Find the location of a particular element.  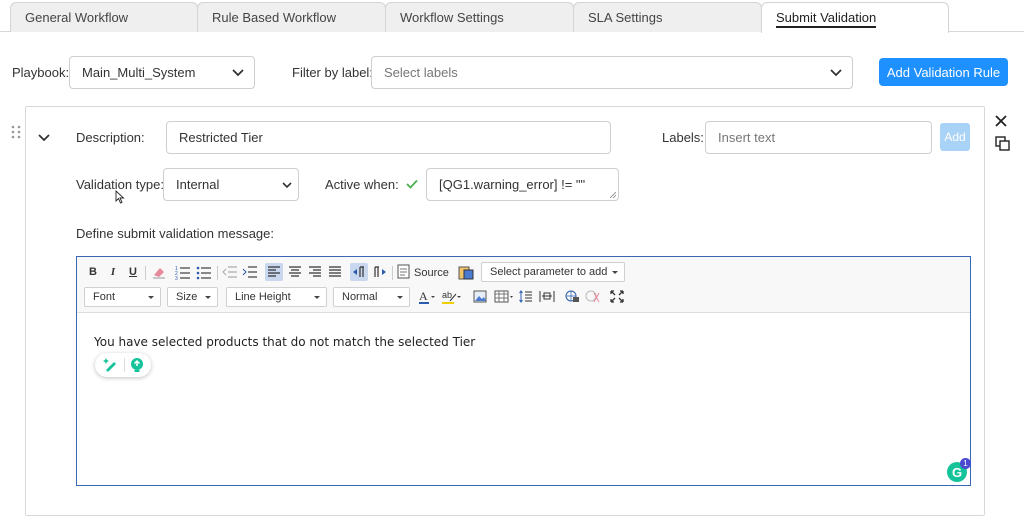

description-label: Description: is located at coordinates (110, 137).